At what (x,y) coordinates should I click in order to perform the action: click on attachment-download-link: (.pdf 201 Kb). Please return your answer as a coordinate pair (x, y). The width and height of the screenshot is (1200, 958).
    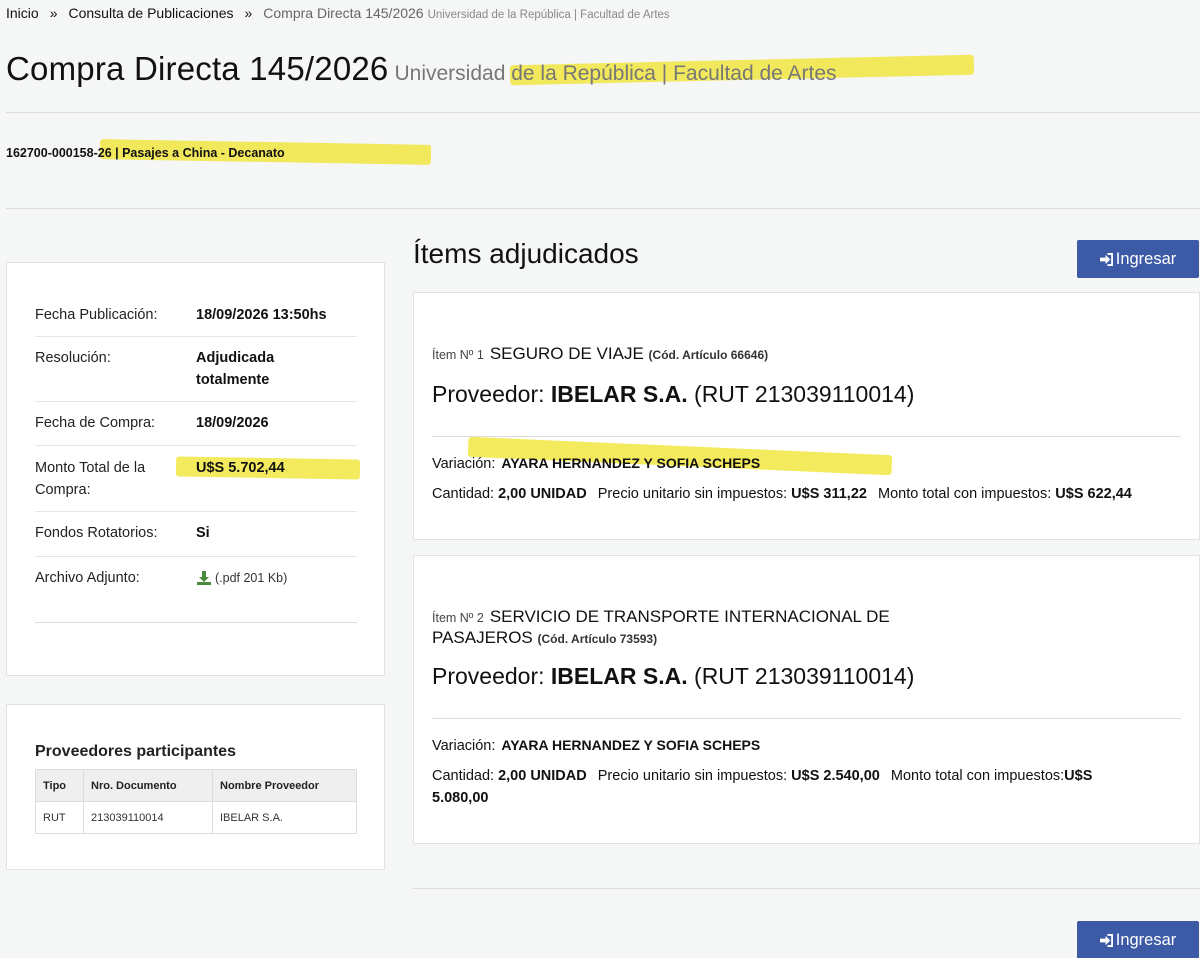
    Looking at the image, I should click on (276, 578).